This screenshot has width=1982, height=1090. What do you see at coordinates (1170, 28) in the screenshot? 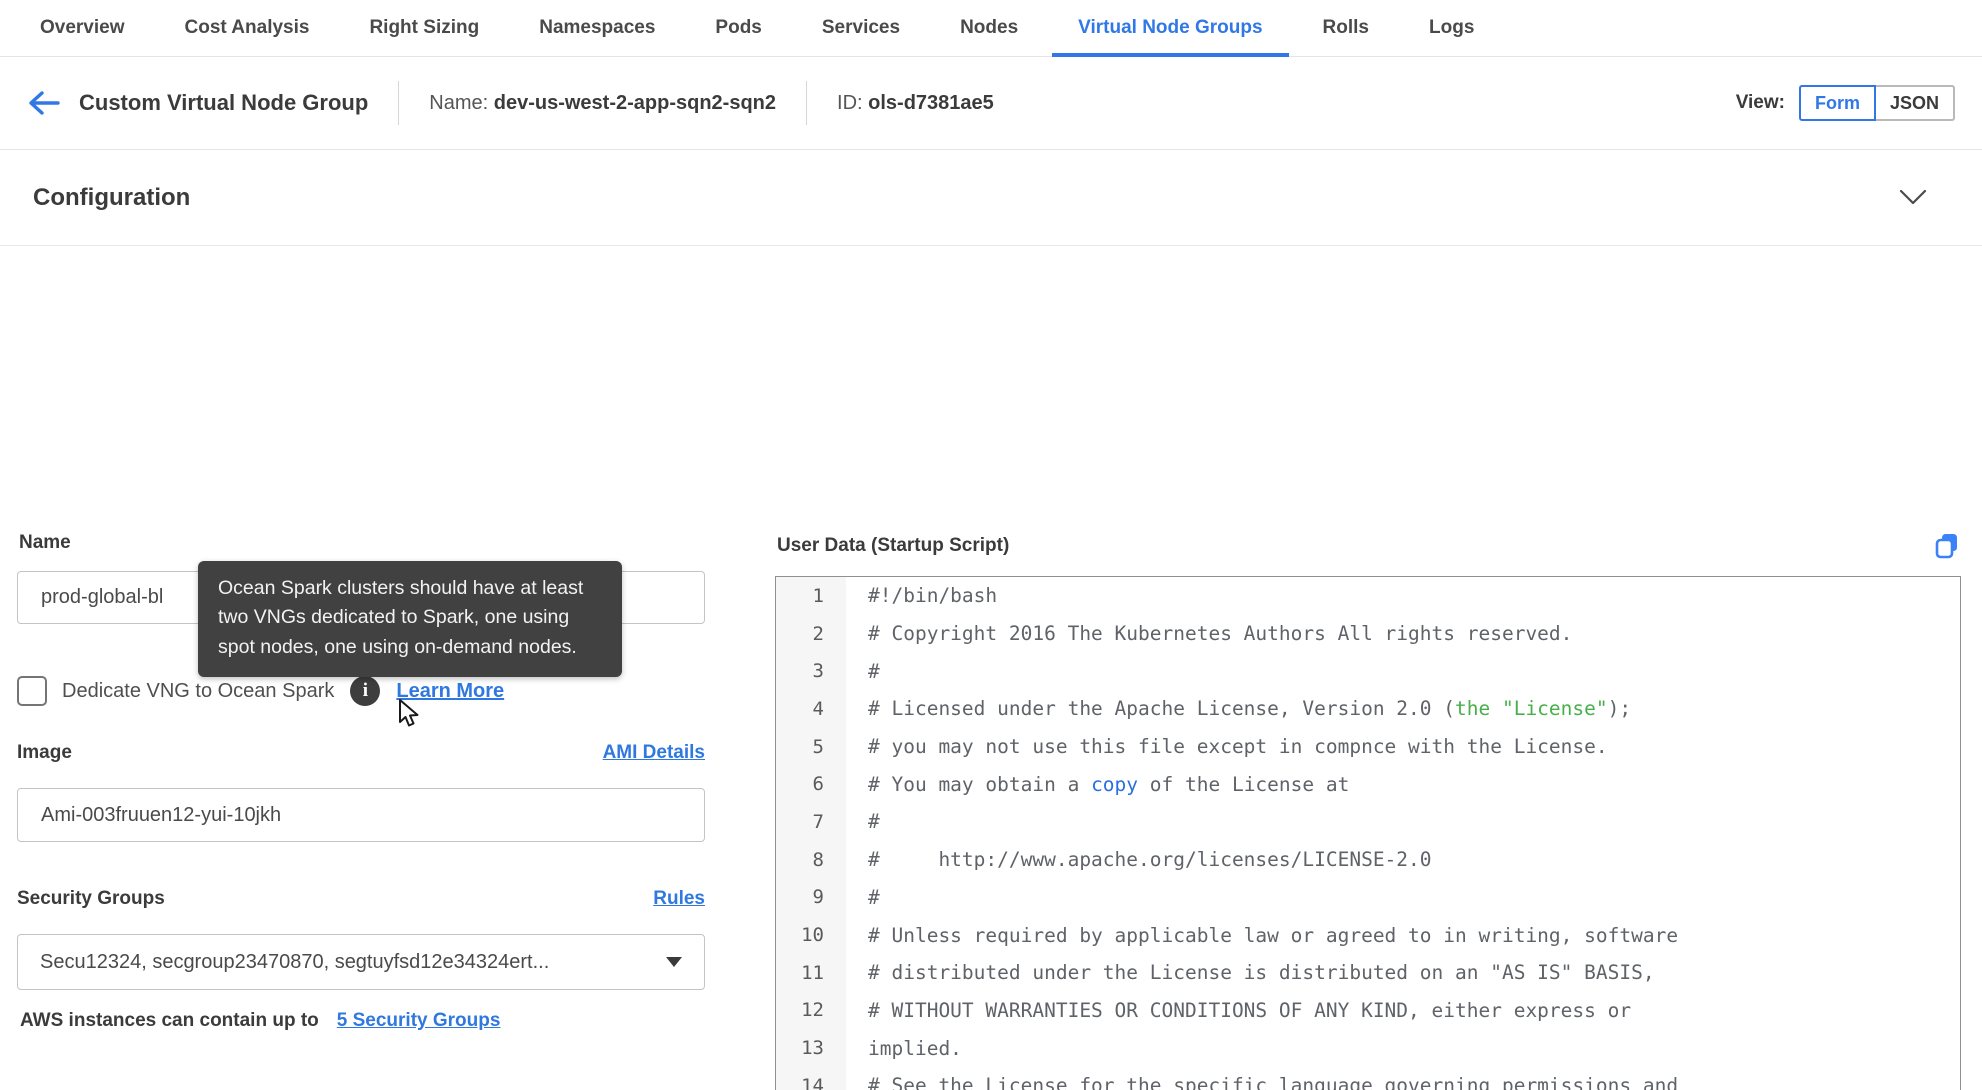
I see `tab-virtual-node-groups: Virtual Node Groups` at bounding box center [1170, 28].